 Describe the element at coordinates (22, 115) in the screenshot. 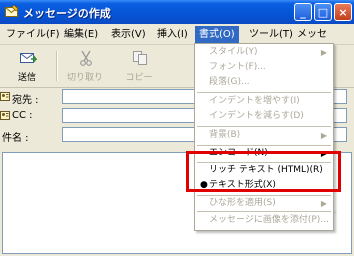

I see `cc-label: CC :` at that location.